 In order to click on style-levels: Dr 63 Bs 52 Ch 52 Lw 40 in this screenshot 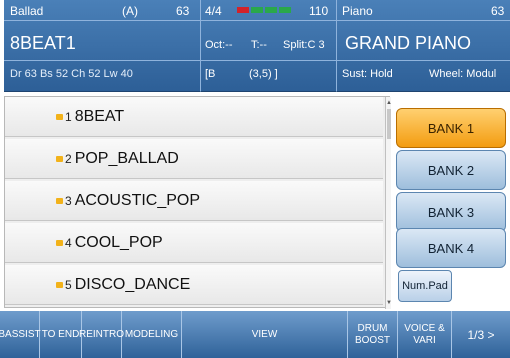, I will do `click(71, 74)`.